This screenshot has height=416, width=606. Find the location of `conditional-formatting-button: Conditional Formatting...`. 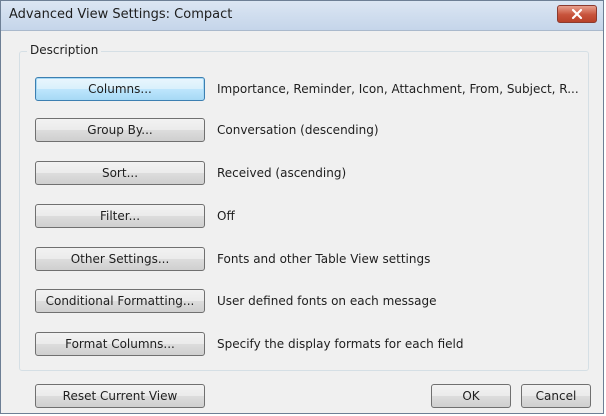

conditional-formatting-button: Conditional Formatting... is located at coordinates (120, 301).